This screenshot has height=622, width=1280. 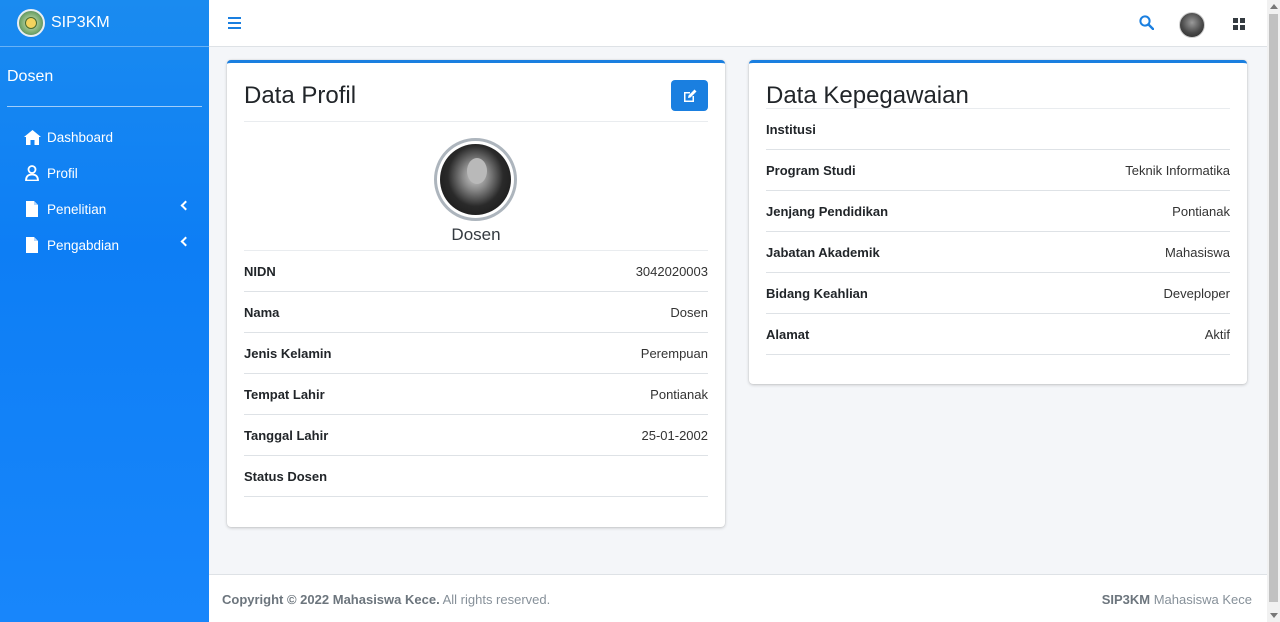 What do you see at coordinates (476, 121) in the screenshot?
I see `divider` at bounding box center [476, 121].